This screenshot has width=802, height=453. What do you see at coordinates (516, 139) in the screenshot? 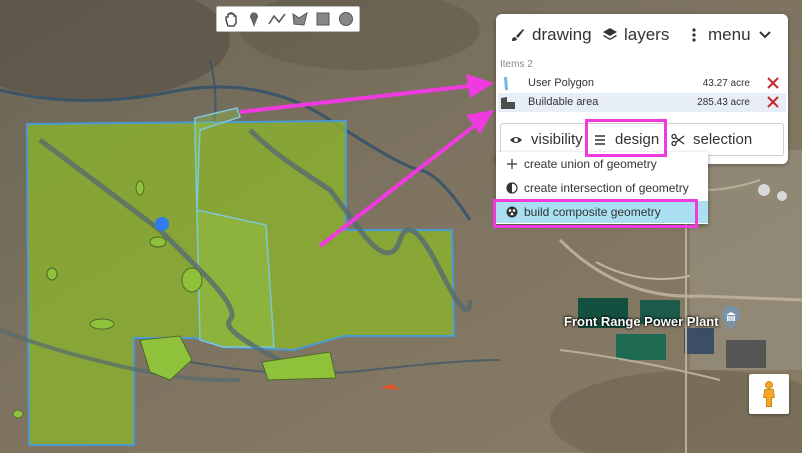
I see `eye-icon` at bounding box center [516, 139].